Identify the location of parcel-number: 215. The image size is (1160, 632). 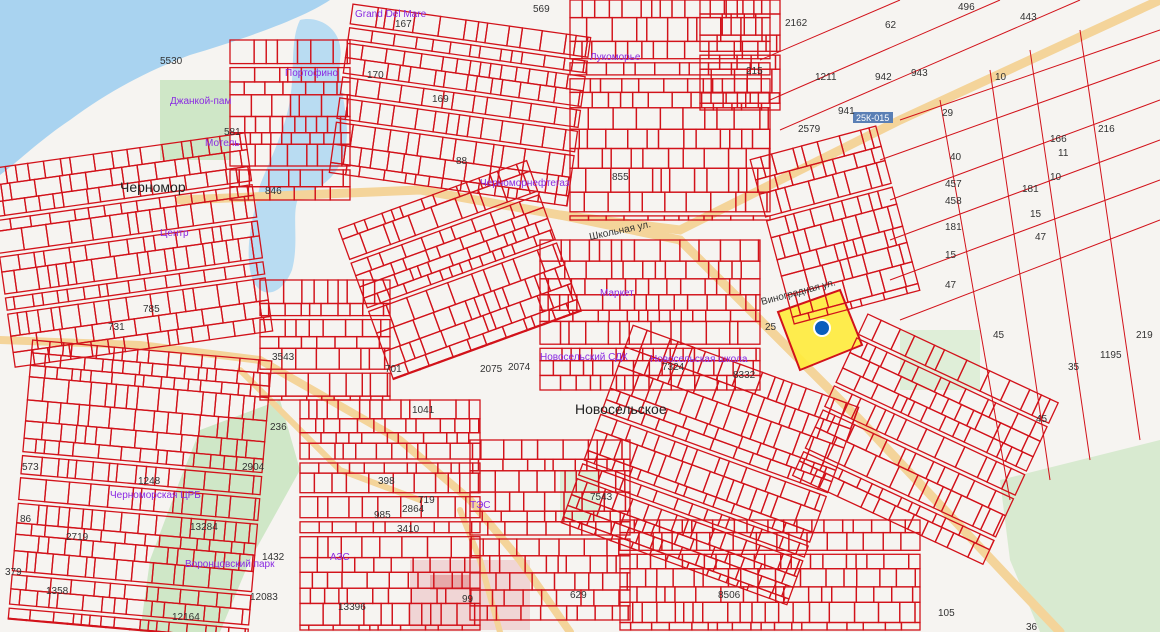
(754, 71).